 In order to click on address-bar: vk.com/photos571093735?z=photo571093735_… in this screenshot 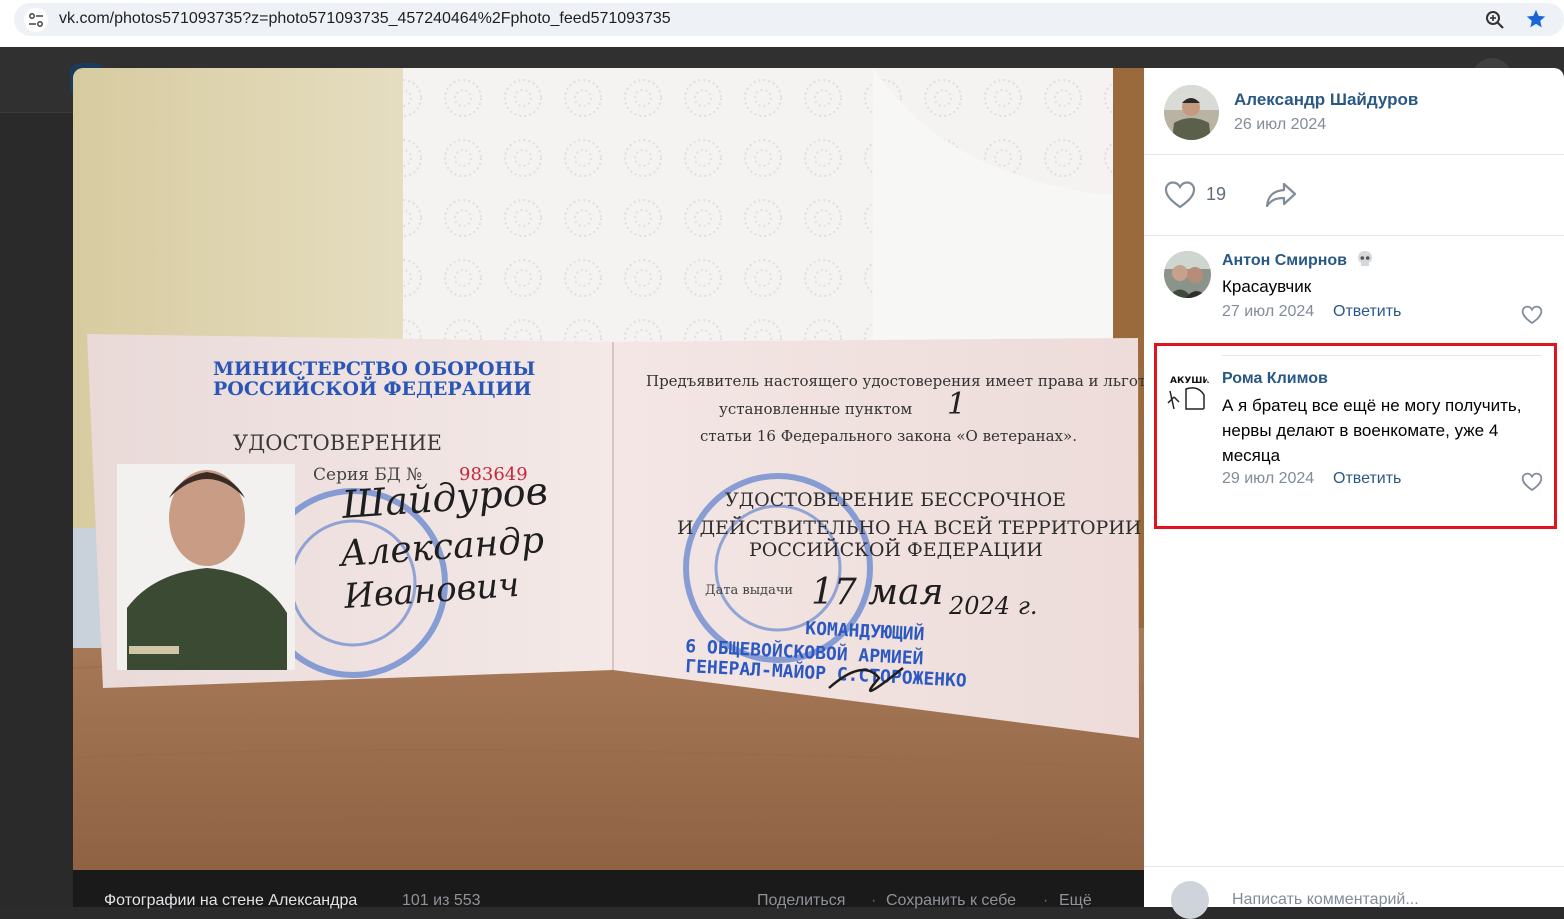, I will do `click(789, 19)`.